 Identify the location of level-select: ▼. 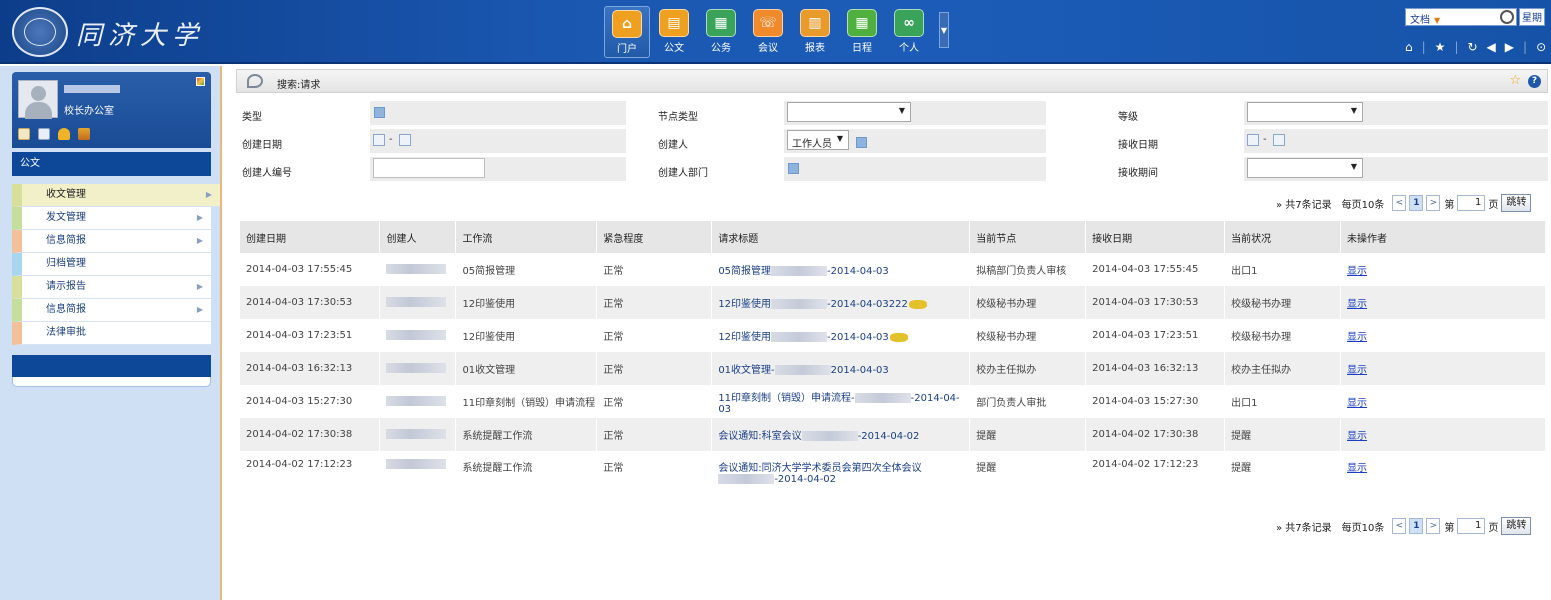
(1305, 112).